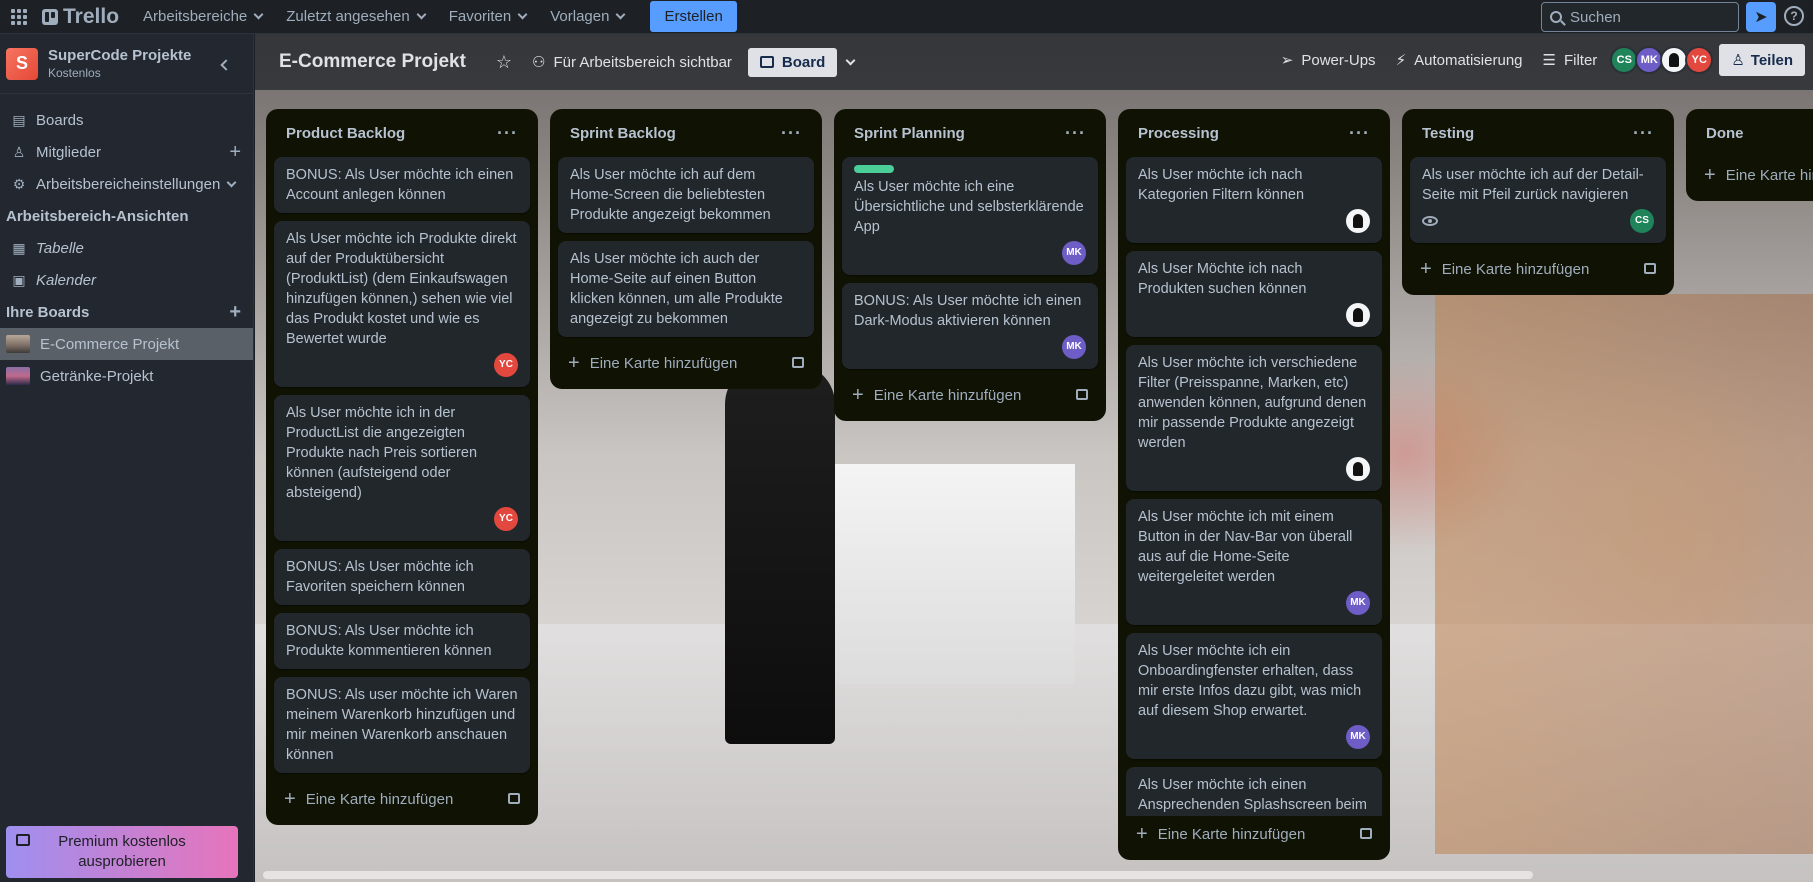 Image resolution: width=1813 pixels, height=882 pixels. I want to click on create-button: Erstellen, so click(693, 16).